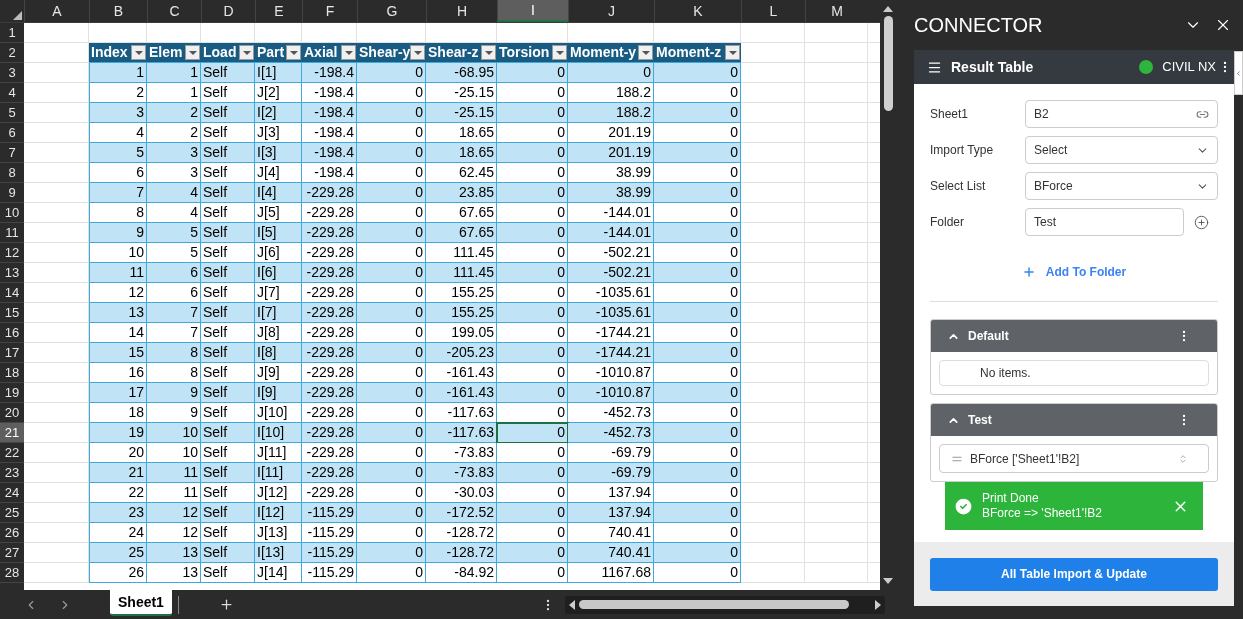 Image resolution: width=1243 pixels, height=619 pixels. I want to click on row-header: 7, so click(12, 153).